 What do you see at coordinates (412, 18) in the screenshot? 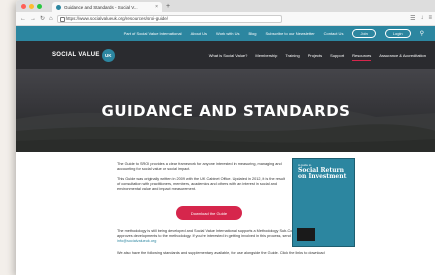
I see `bookmarks-icon: ☰` at bounding box center [412, 18].